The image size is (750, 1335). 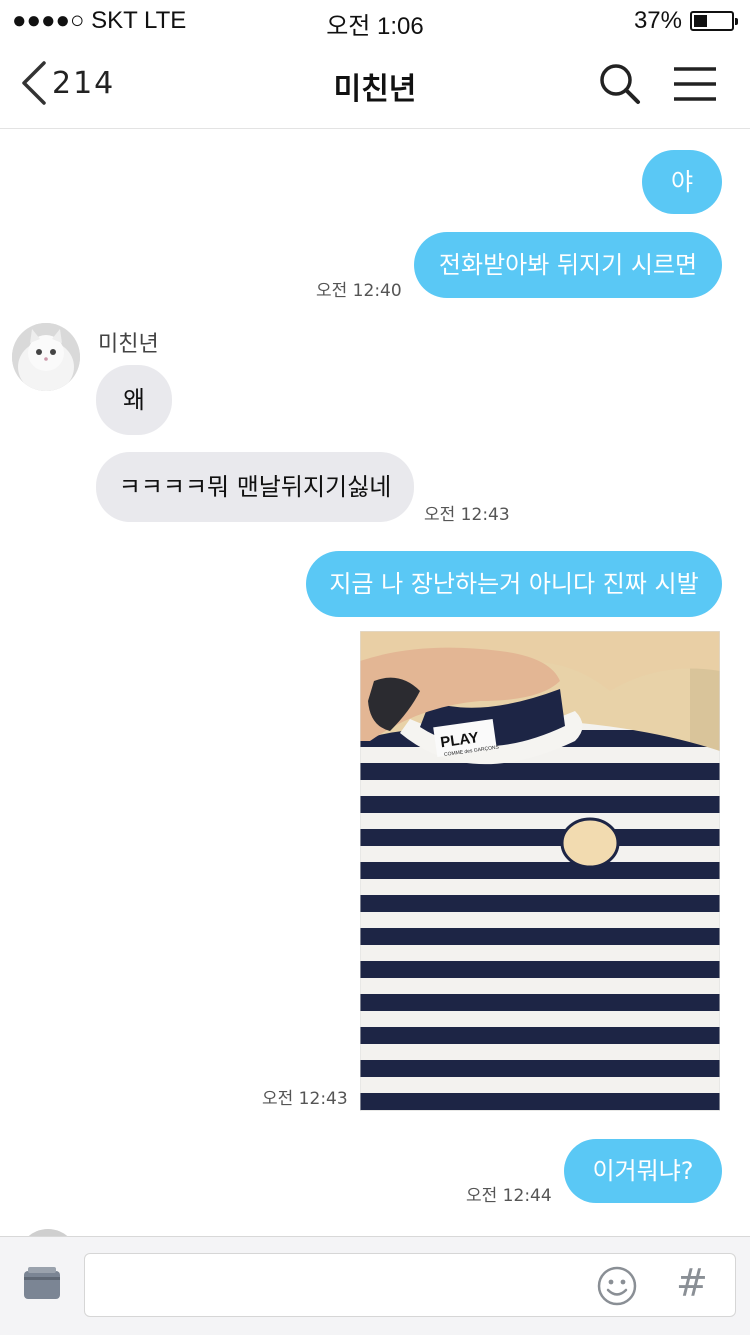 What do you see at coordinates (685, 21) in the screenshot?
I see `battery-status: 37%` at bounding box center [685, 21].